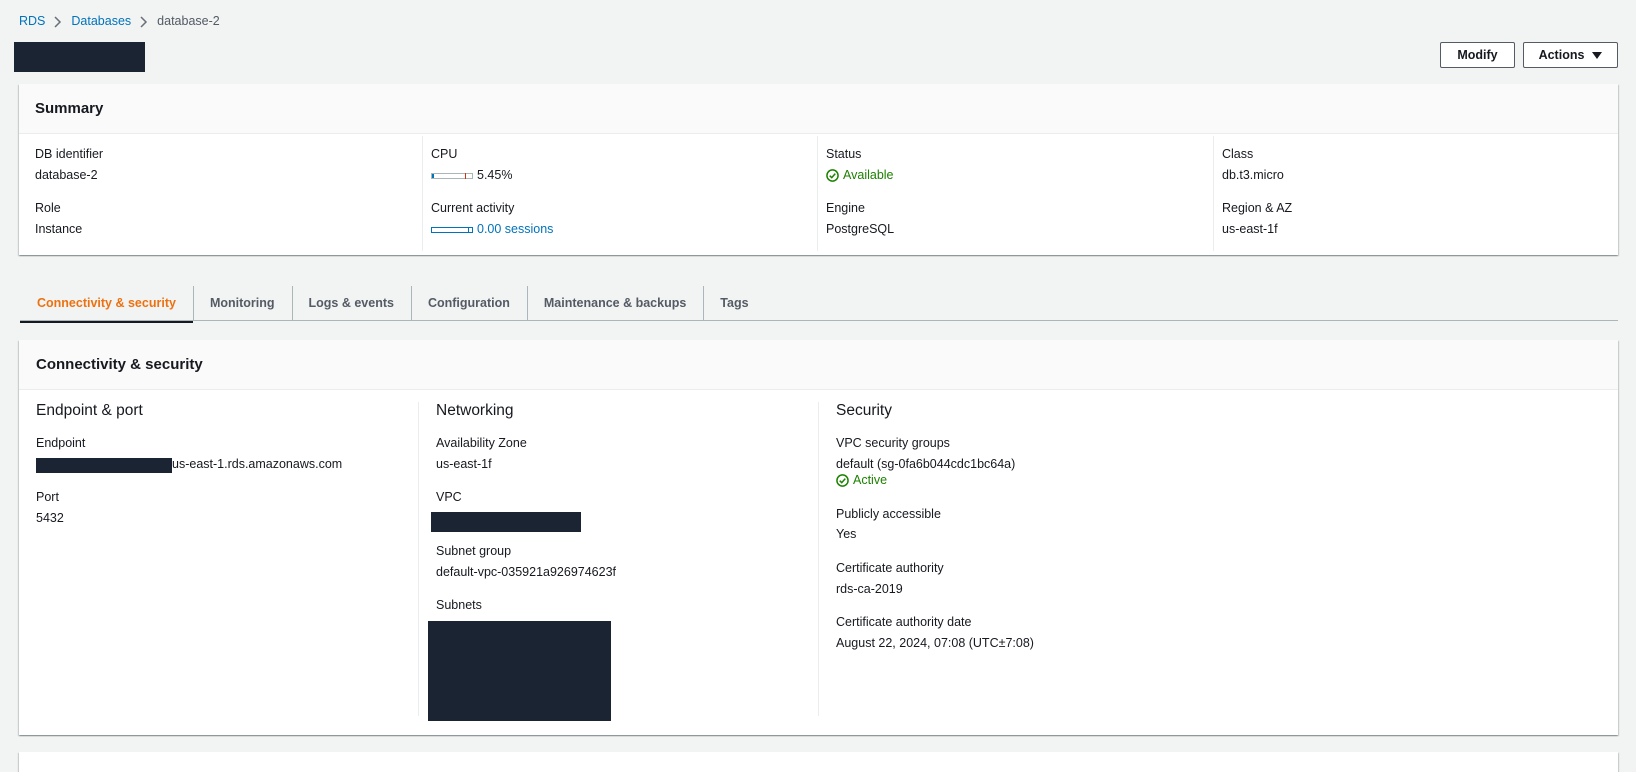 The height and width of the screenshot is (772, 1636). I want to click on db-identifier-label: DB identifier, so click(69, 154).